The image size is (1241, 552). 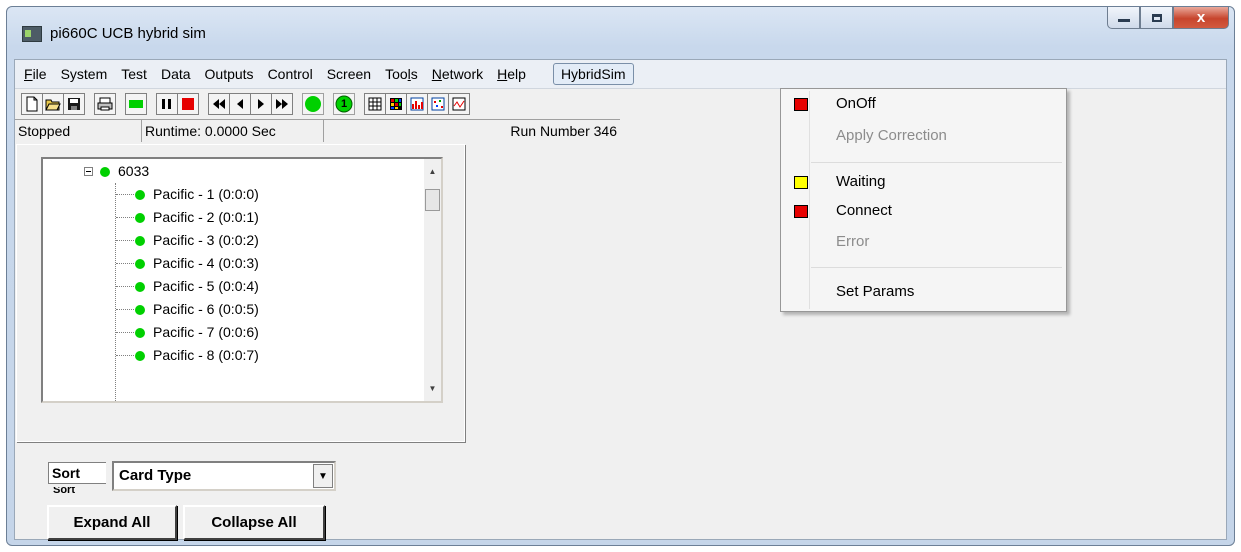 I want to click on menu-system: System, so click(x=84, y=74).